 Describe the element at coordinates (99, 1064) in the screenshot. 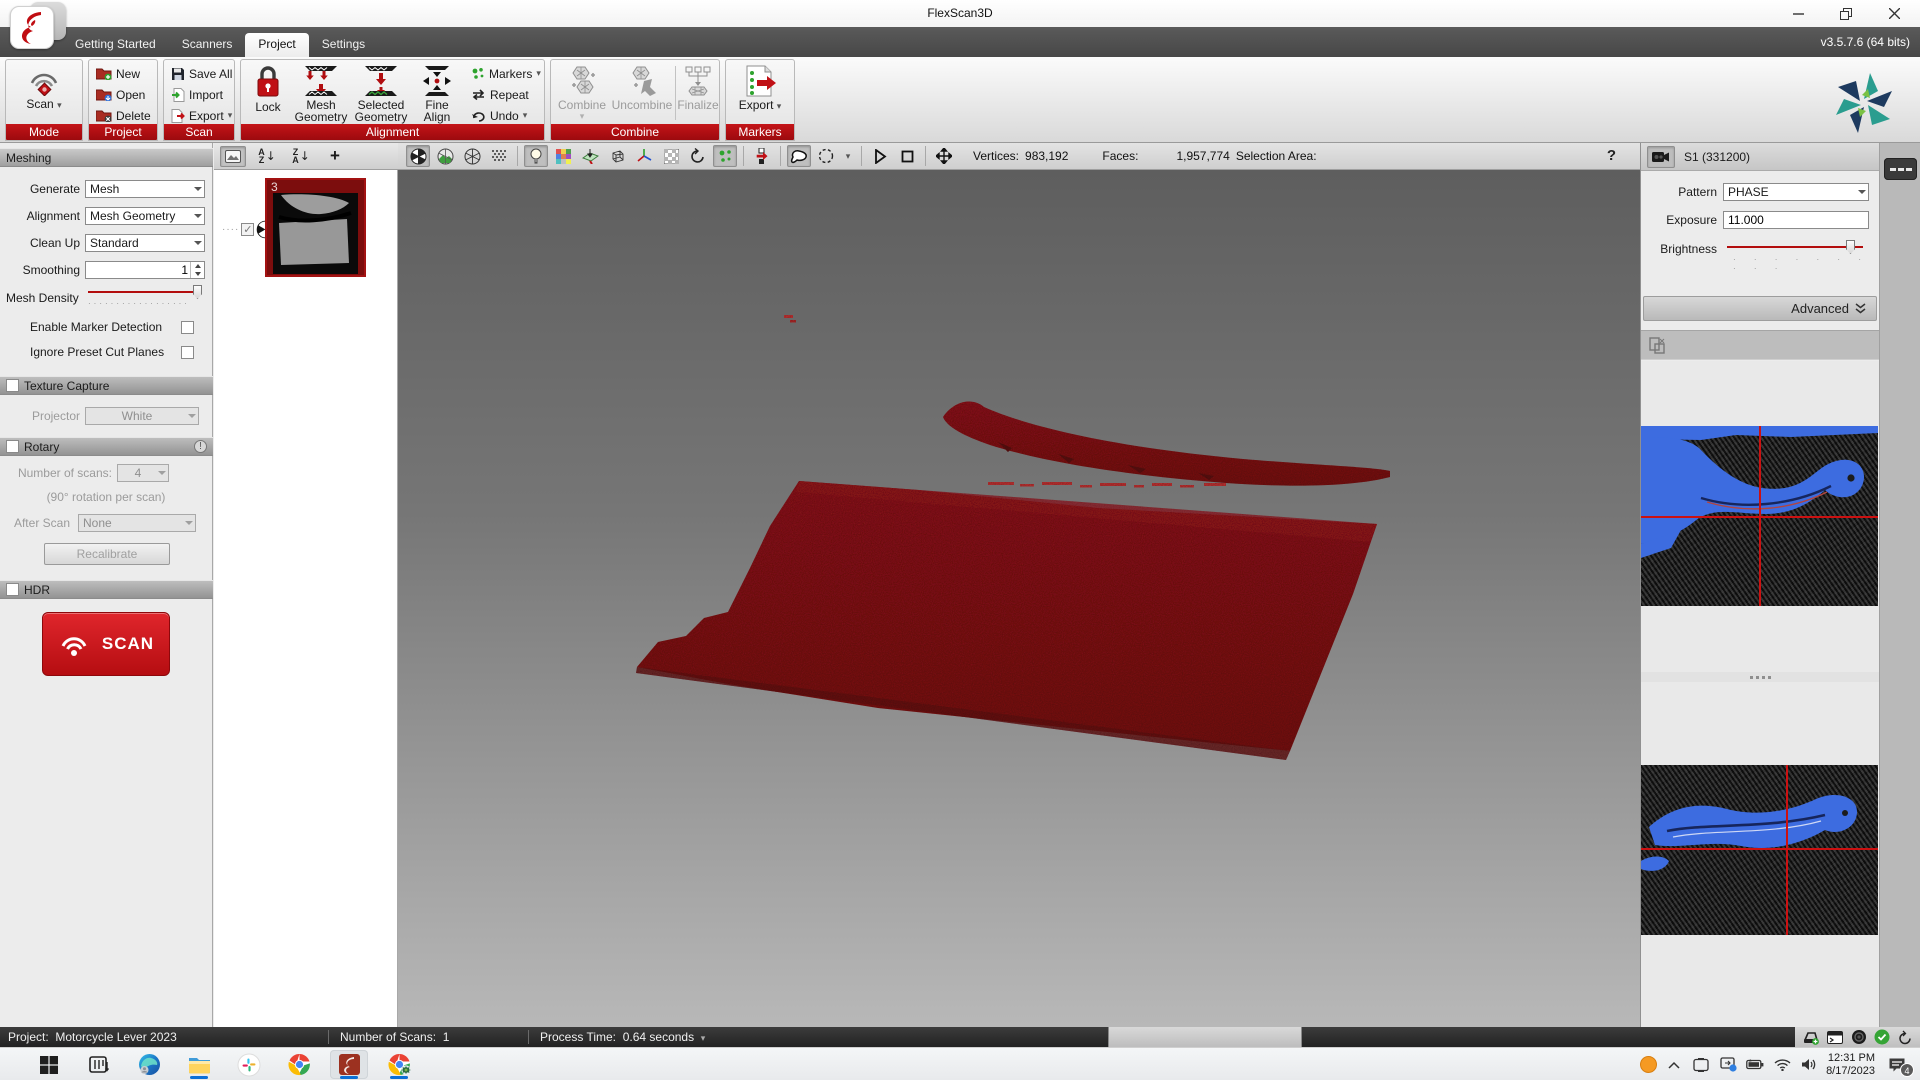

I see `task-view-button` at that location.